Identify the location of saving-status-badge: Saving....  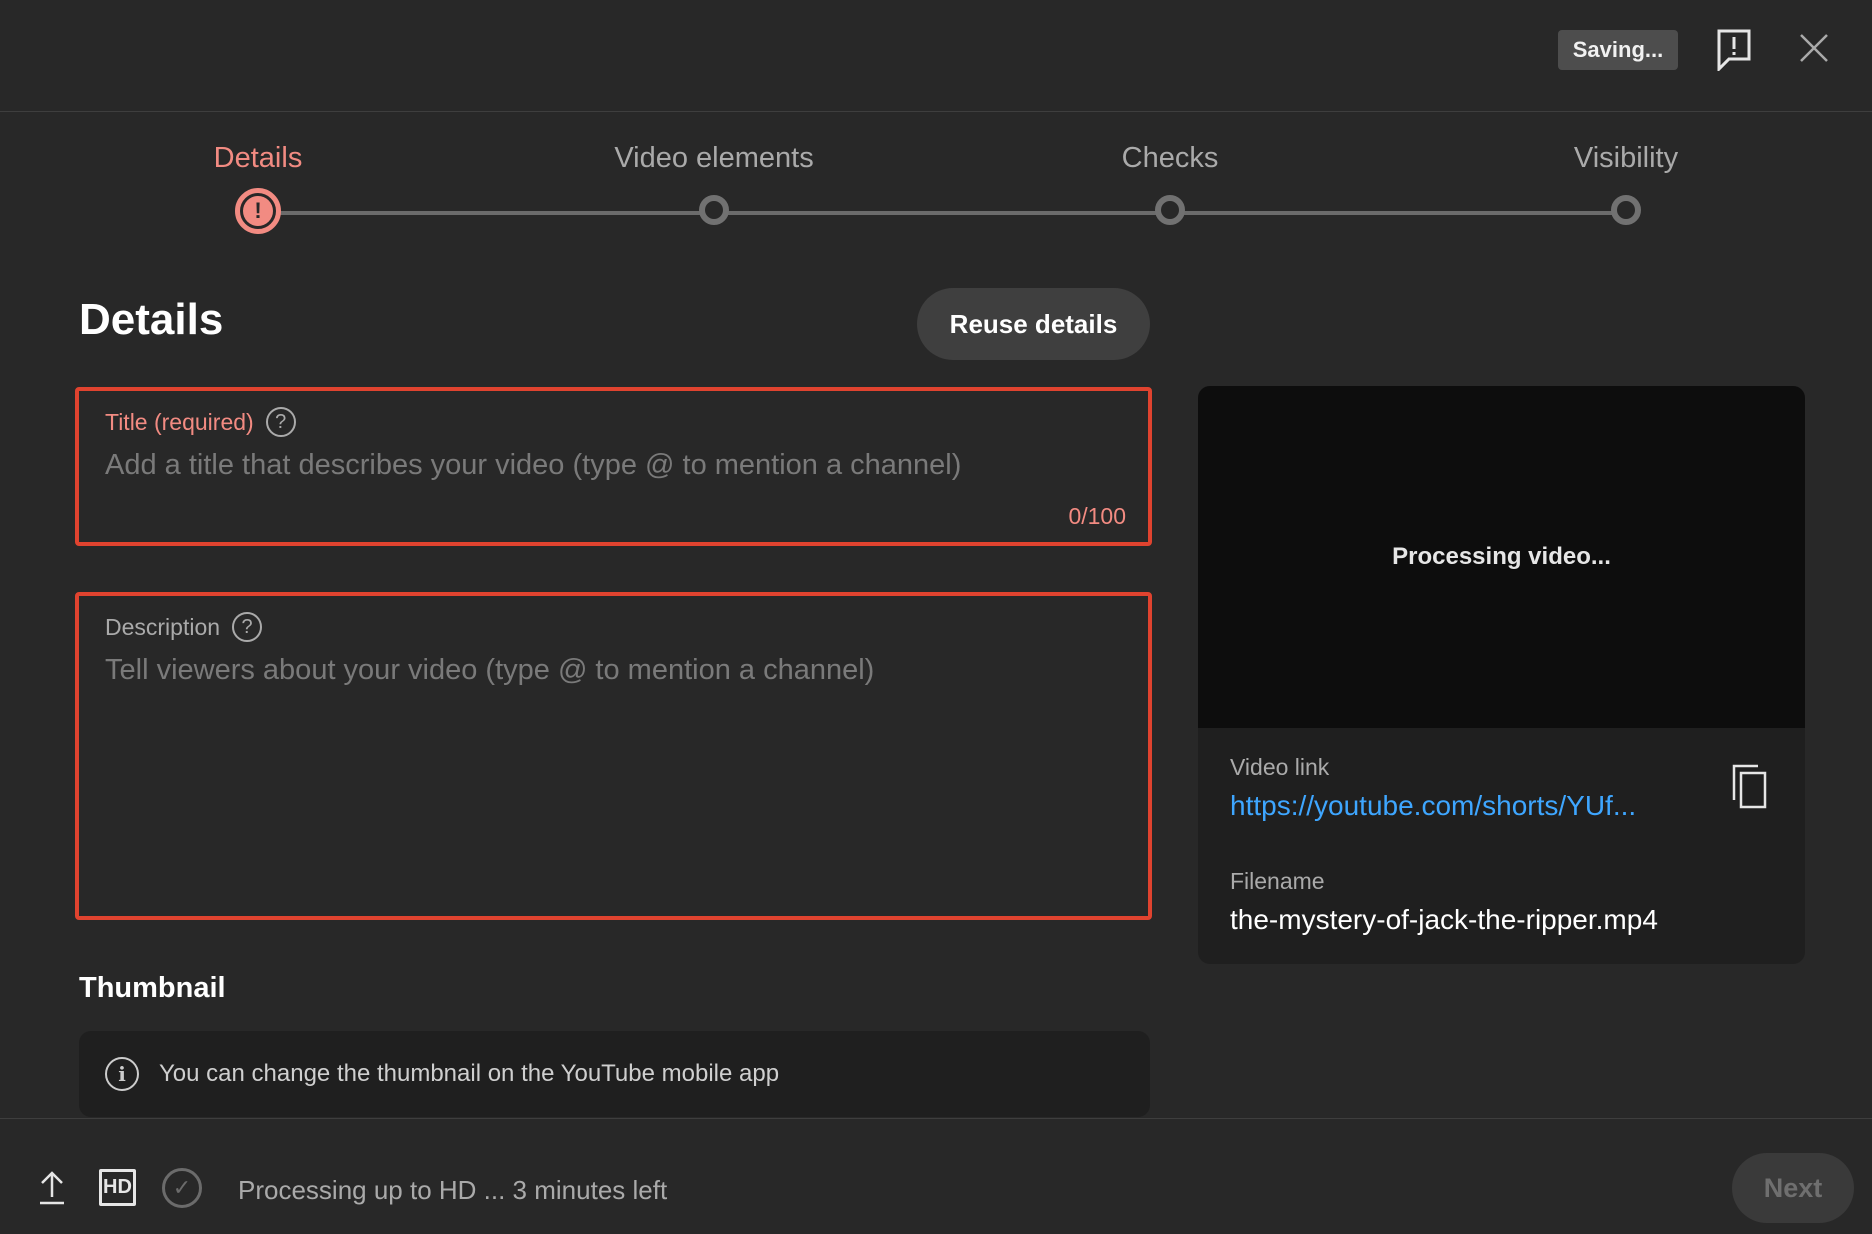
(1618, 50).